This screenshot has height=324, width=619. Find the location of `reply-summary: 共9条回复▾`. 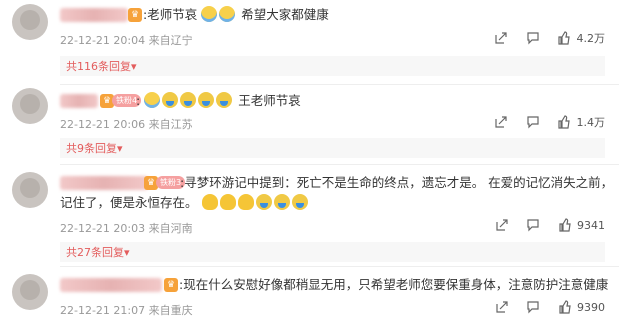

reply-summary: 共9条回复▾ is located at coordinates (332, 148).